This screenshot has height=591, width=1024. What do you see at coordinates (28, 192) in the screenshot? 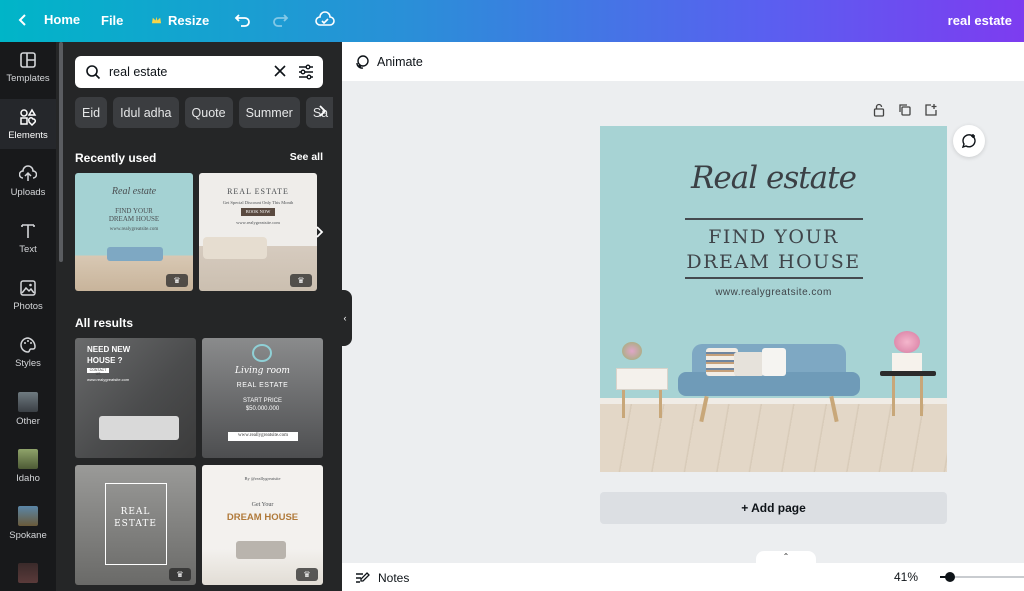
I see `rail-label: Uploads` at bounding box center [28, 192].